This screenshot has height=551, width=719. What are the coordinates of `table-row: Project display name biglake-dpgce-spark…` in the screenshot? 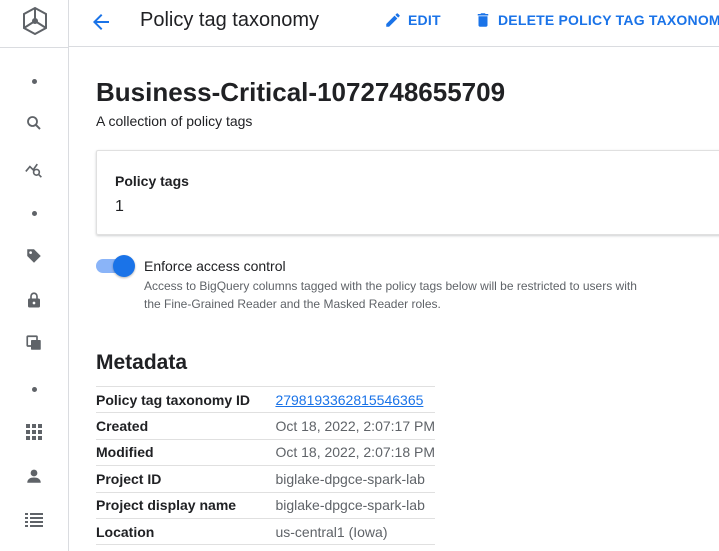 It's located at (265, 505).